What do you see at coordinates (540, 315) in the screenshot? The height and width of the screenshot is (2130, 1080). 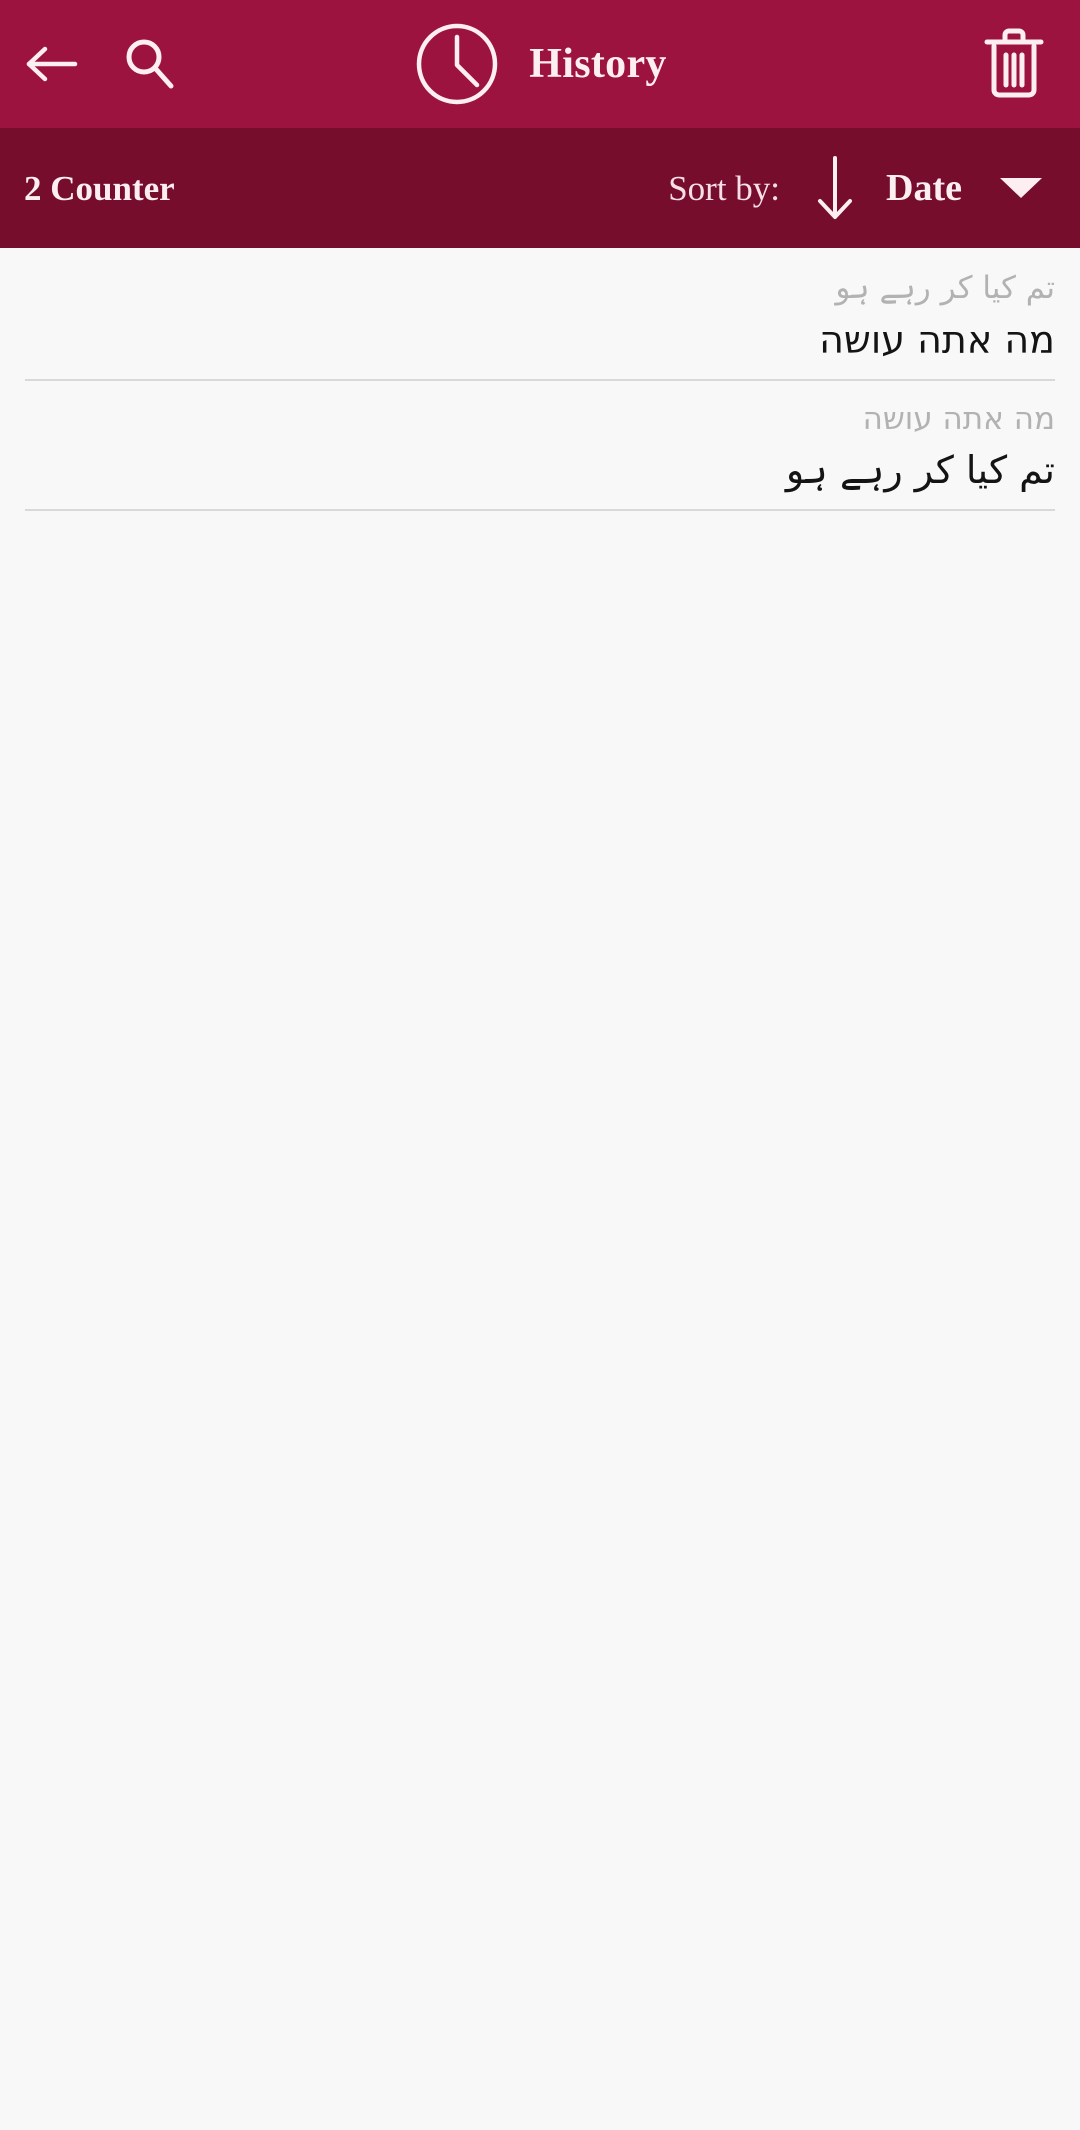 I see `history-list-item: تم کیا کر رہے ہو מה אתה עושה` at bounding box center [540, 315].